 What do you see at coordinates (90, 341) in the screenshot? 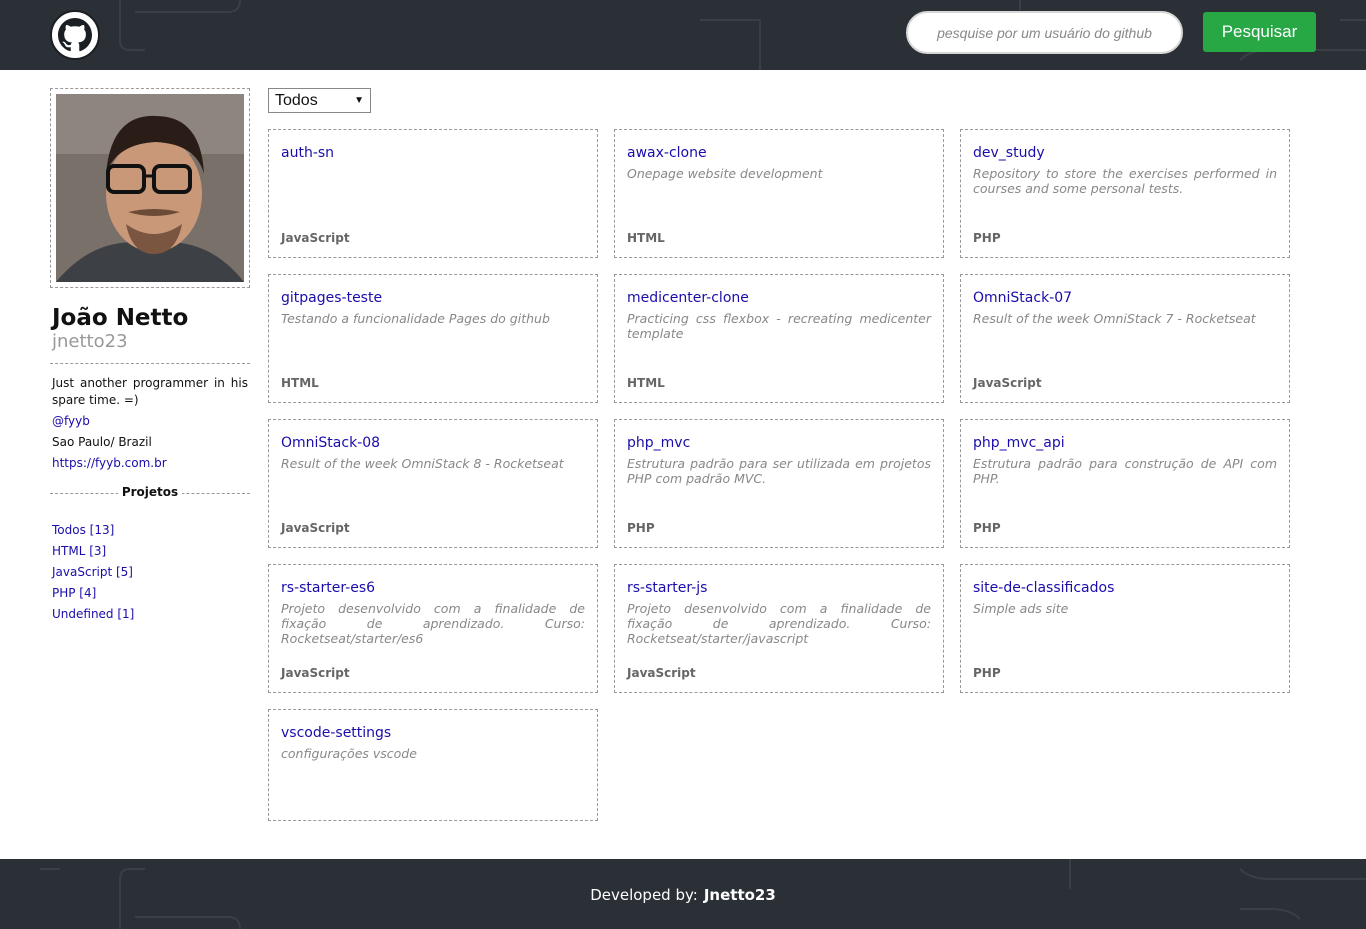
I see `profile-login: jnetto23` at bounding box center [90, 341].